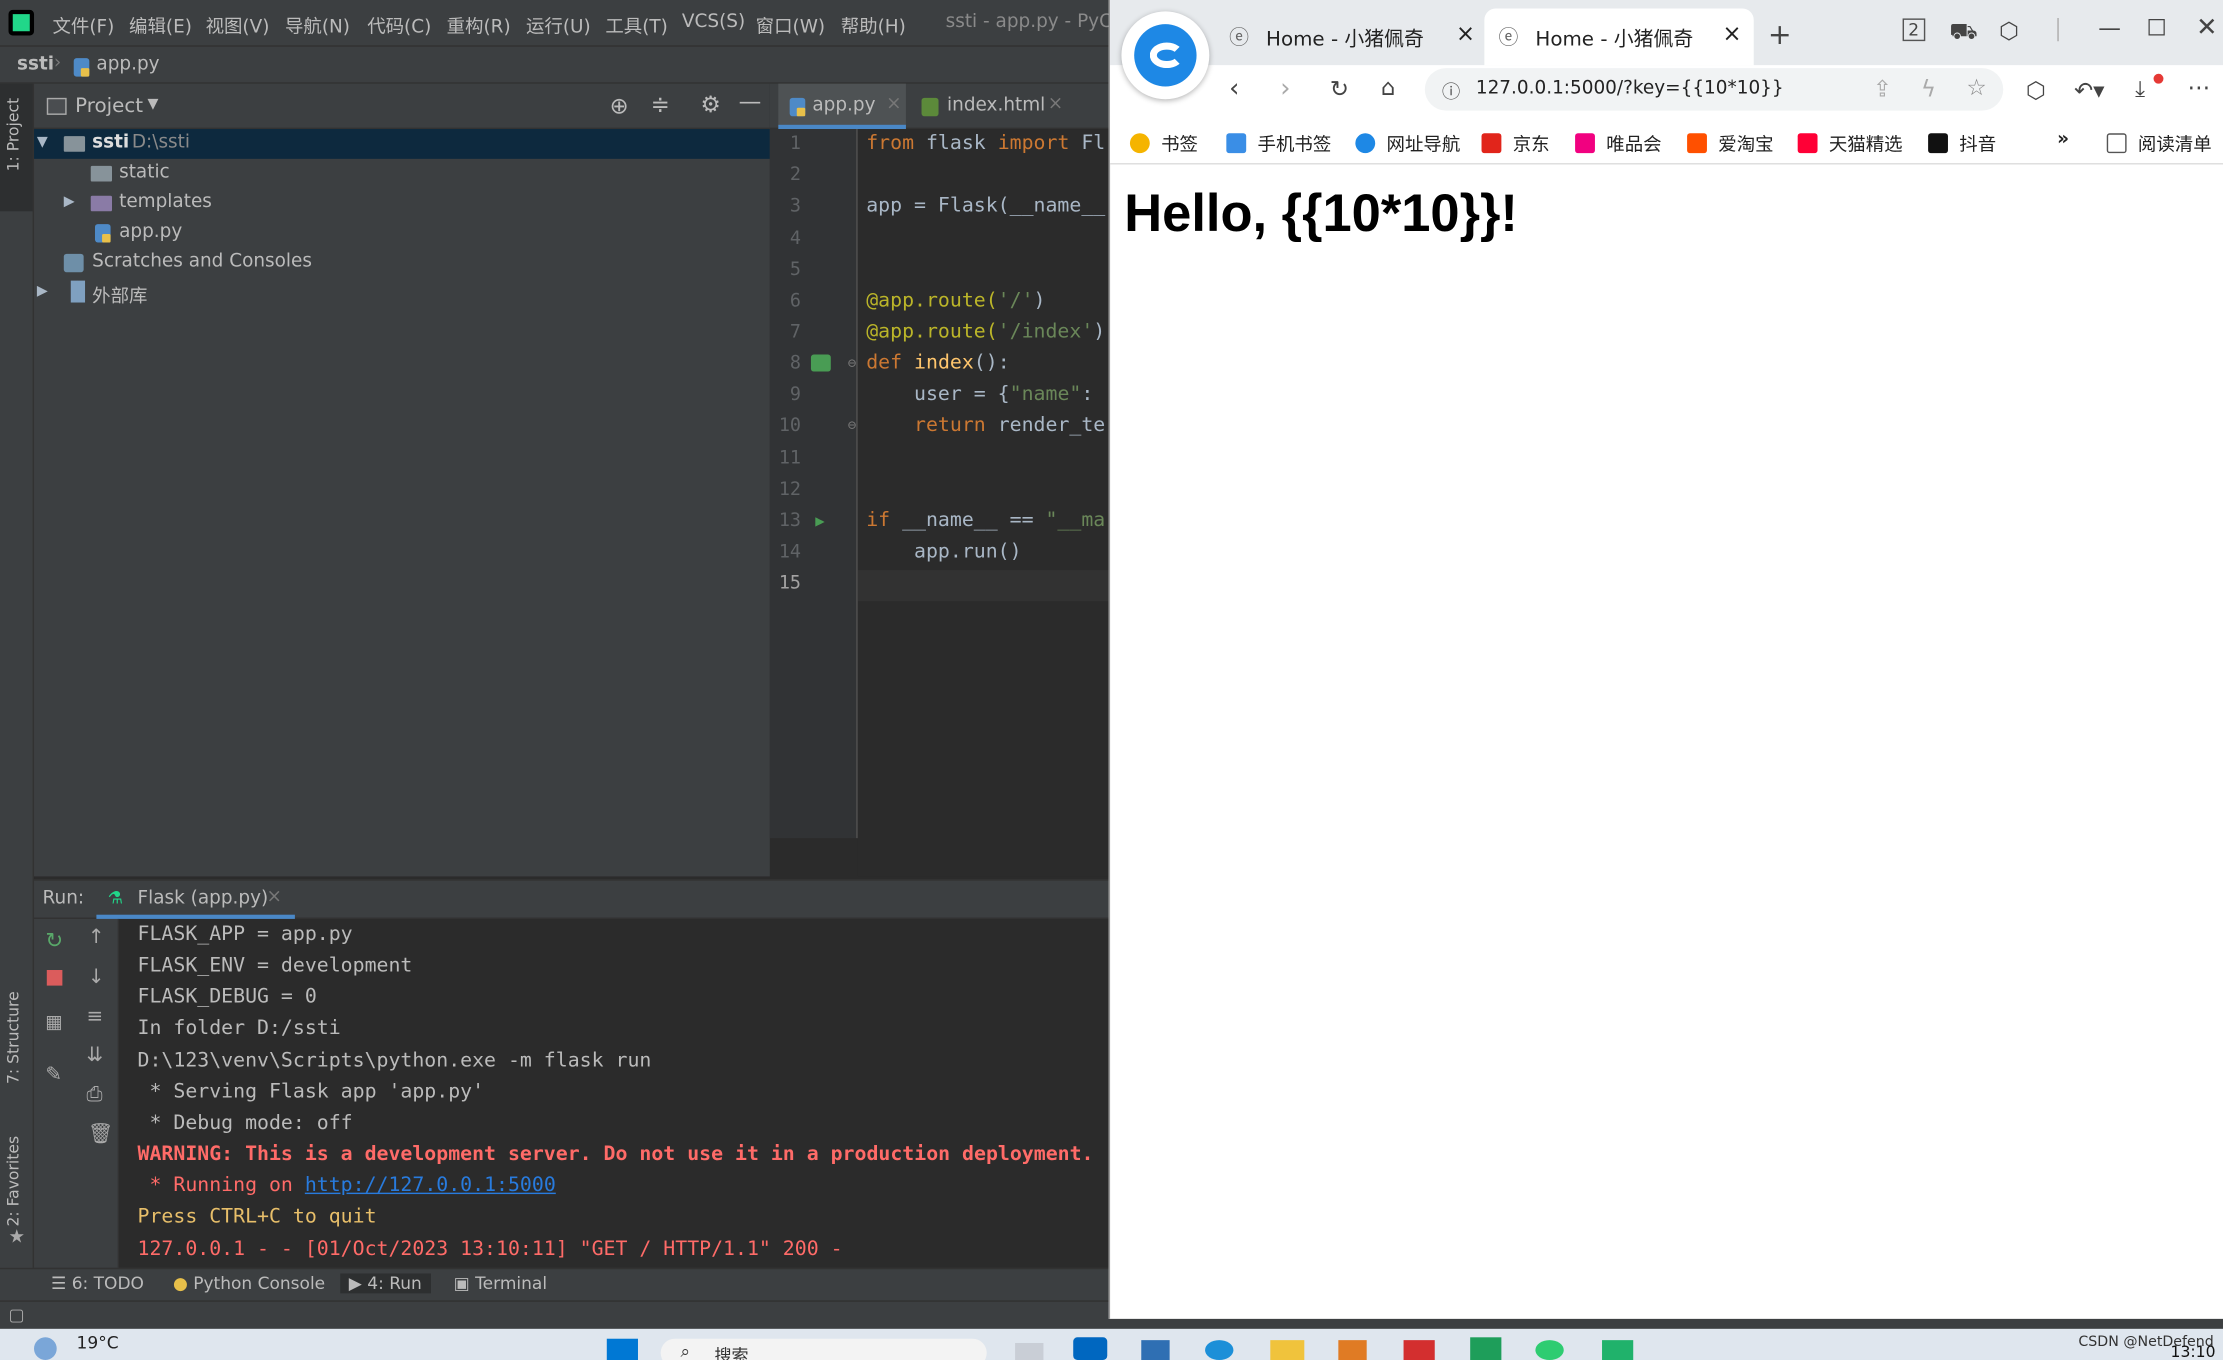  What do you see at coordinates (54, 978) in the screenshot?
I see `stop-icon` at bounding box center [54, 978].